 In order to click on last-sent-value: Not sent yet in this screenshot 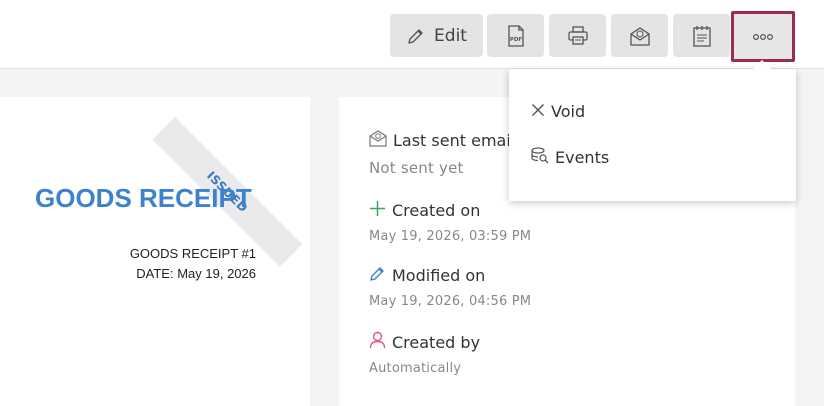, I will do `click(416, 168)`.